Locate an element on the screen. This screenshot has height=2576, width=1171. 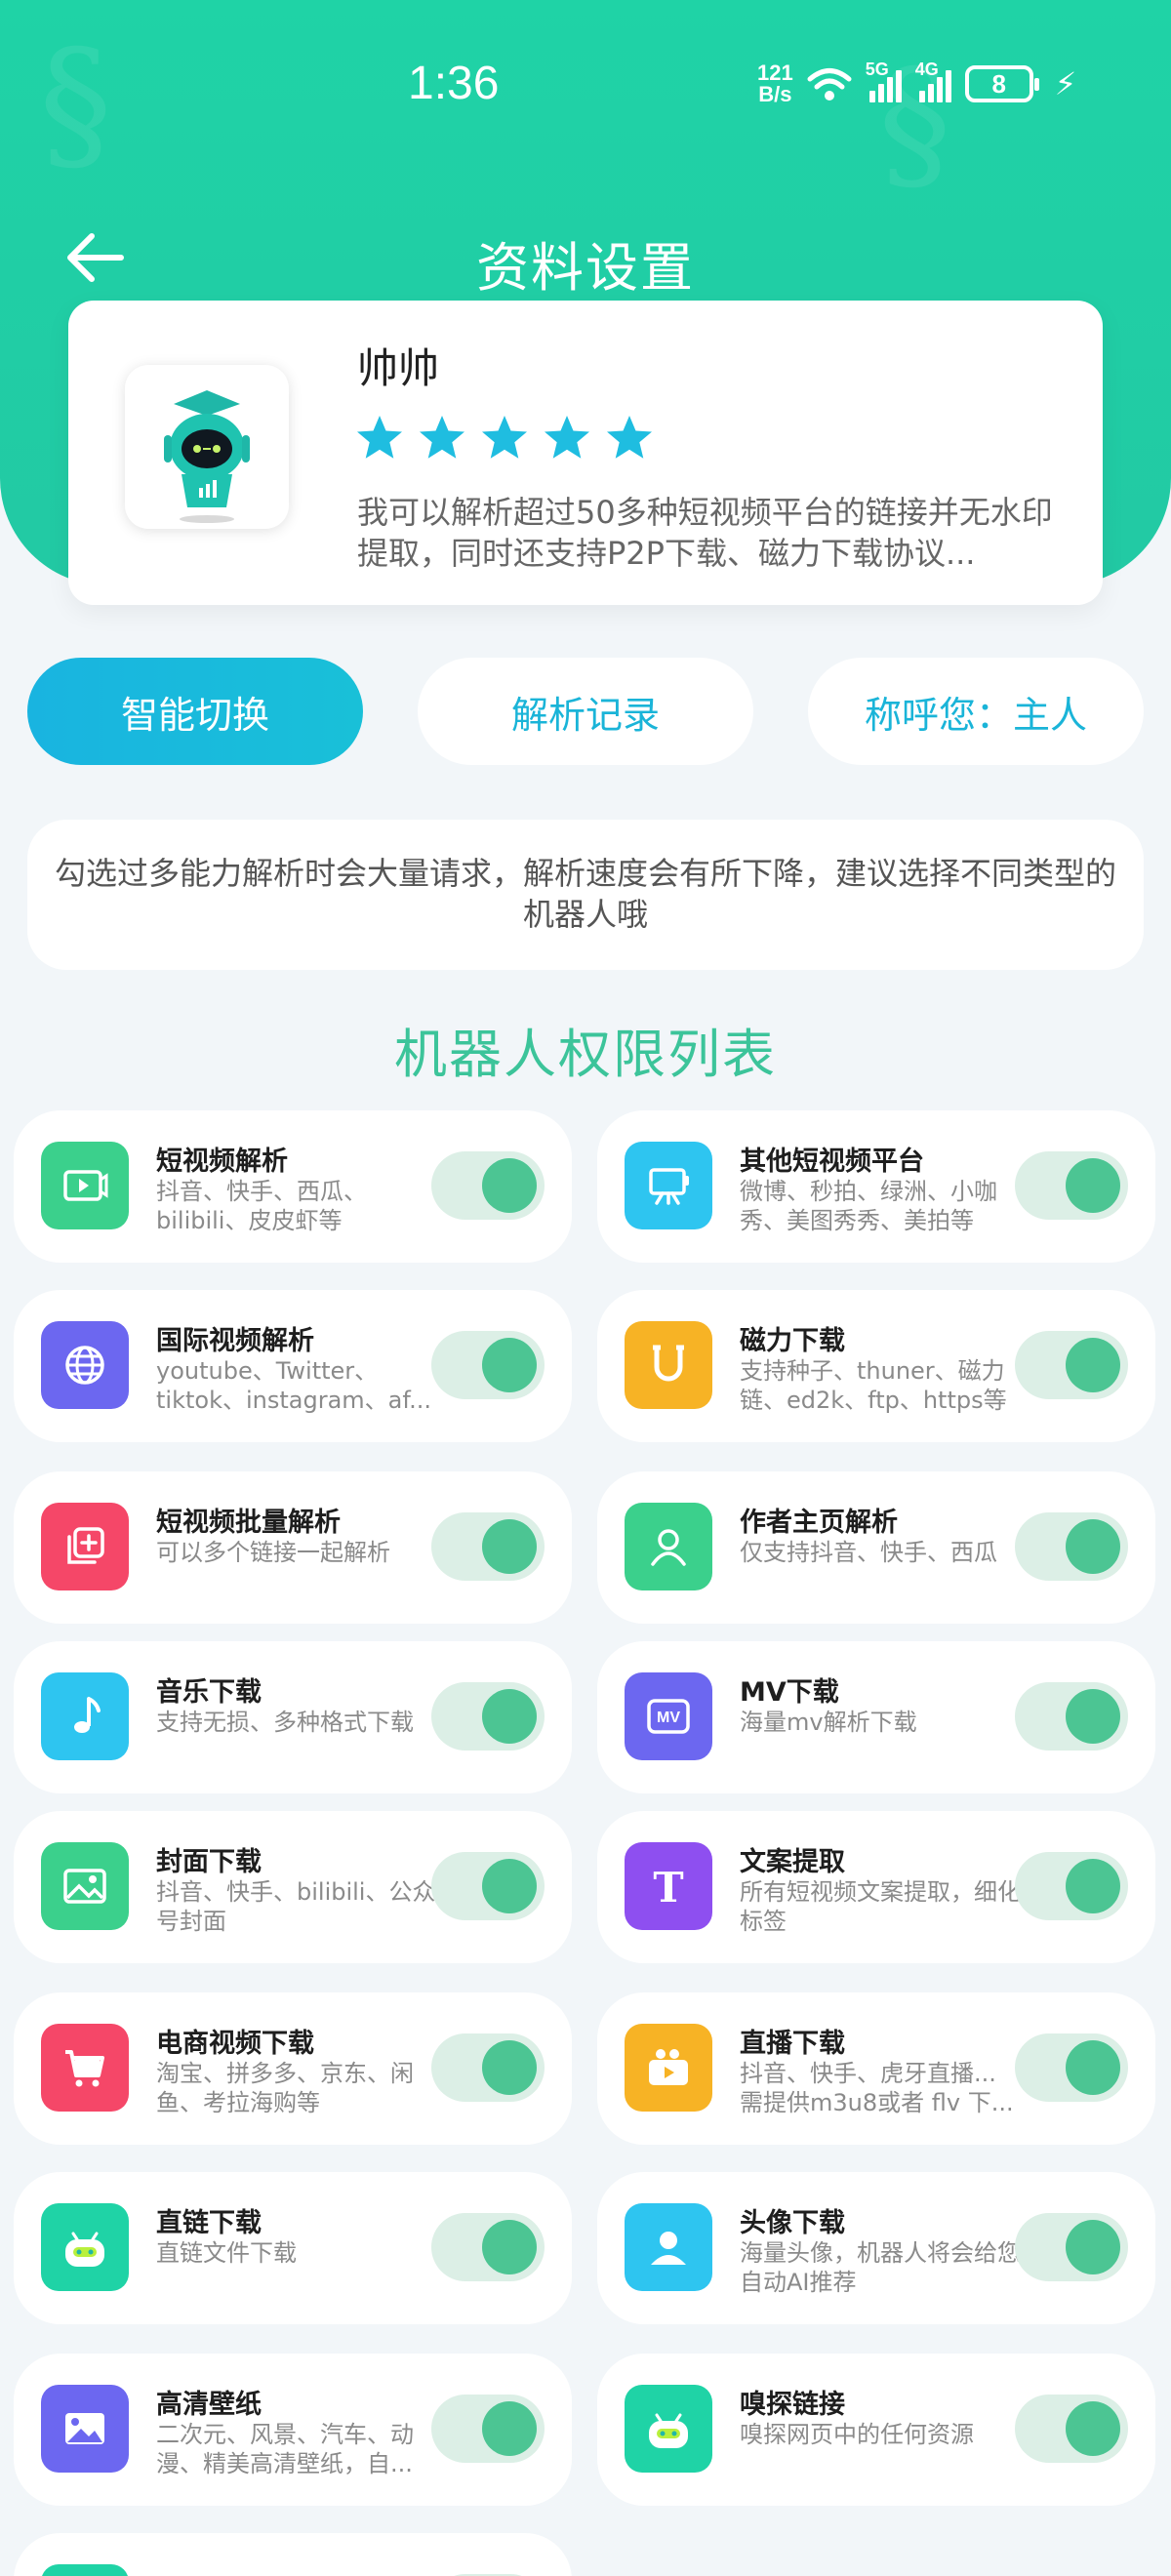
permission-title: 直链下载 is located at coordinates (209, 2223).